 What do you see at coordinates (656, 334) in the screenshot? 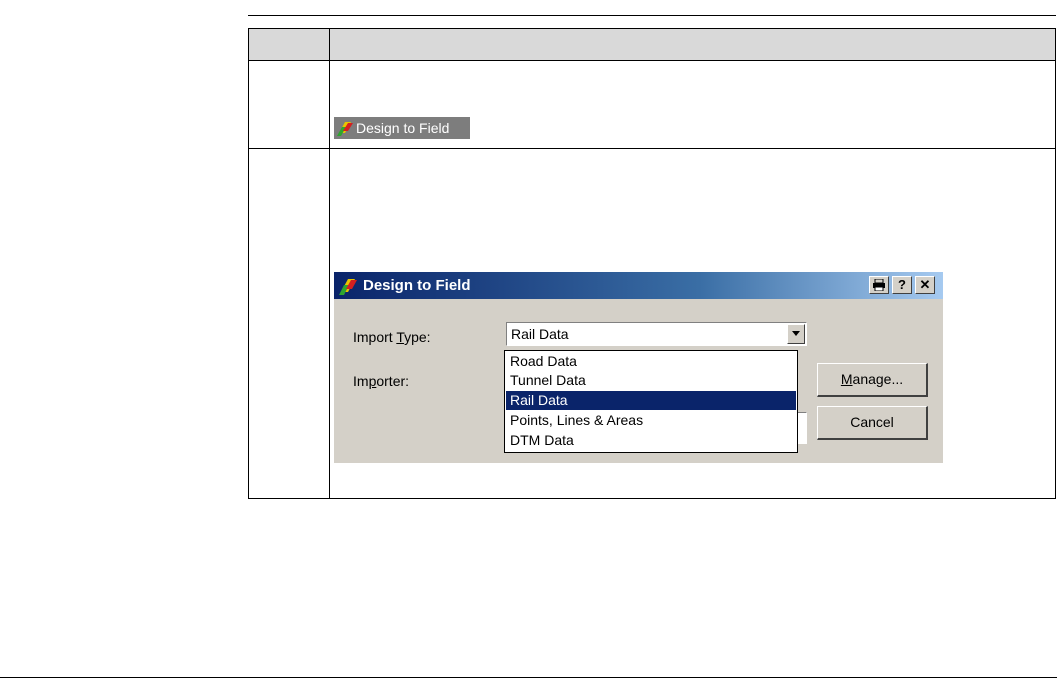
I see `import-type-select: Rail Data` at bounding box center [656, 334].